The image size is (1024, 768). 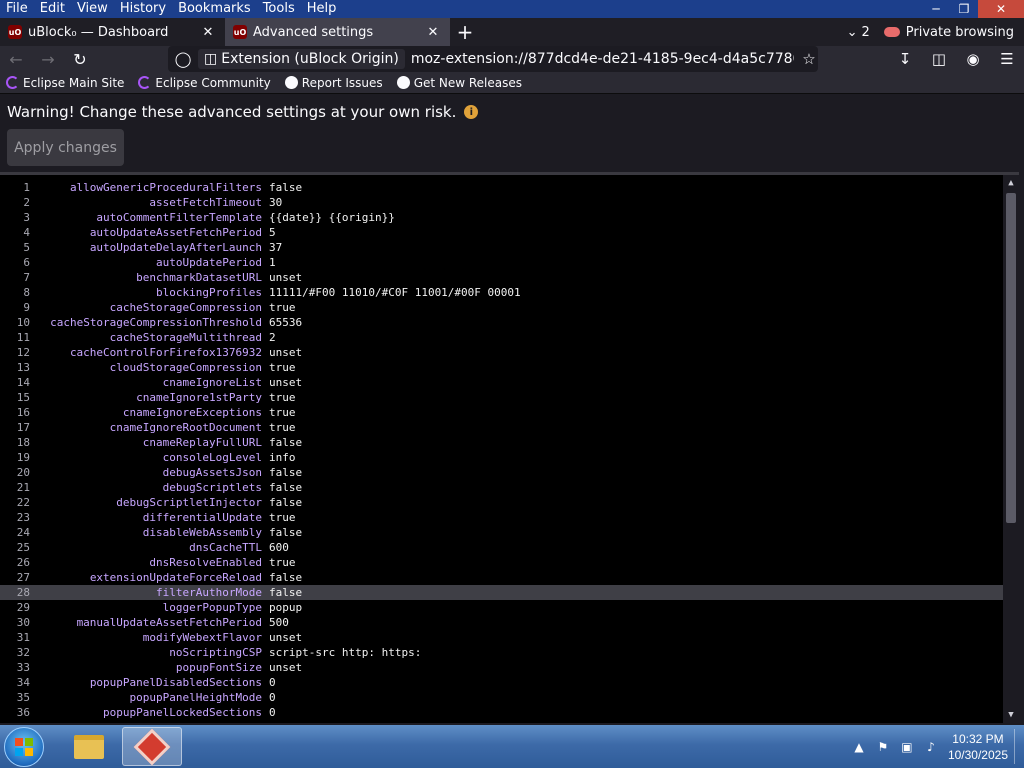 I want to click on bookmark-report-issues: Report Issues, so click(x=333, y=83).